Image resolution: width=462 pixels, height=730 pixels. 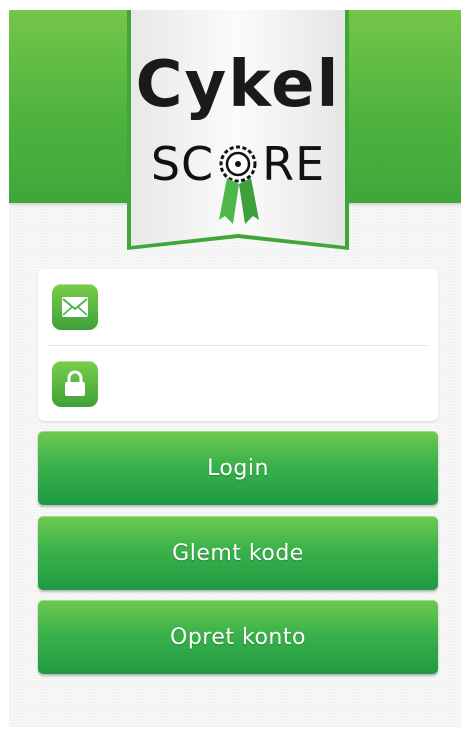 What do you see at coordinates (75, 306) in the screenshot?
I see `envelope-icon` at bounding box center [75, 306].